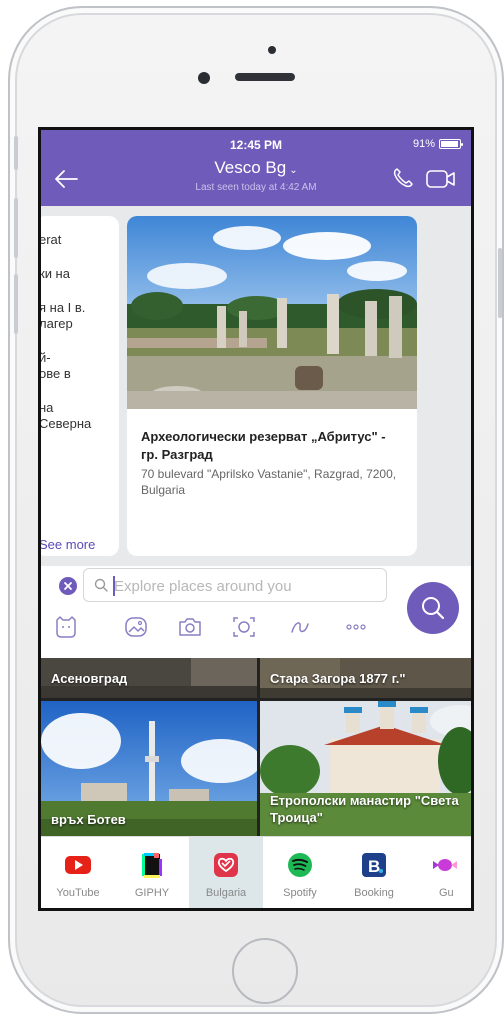 The image size is (504, 1018). Describe the element at coordinates (338, 678) in the screenshot. I see `result-label: Стара Загора 1877 г."` at that location.